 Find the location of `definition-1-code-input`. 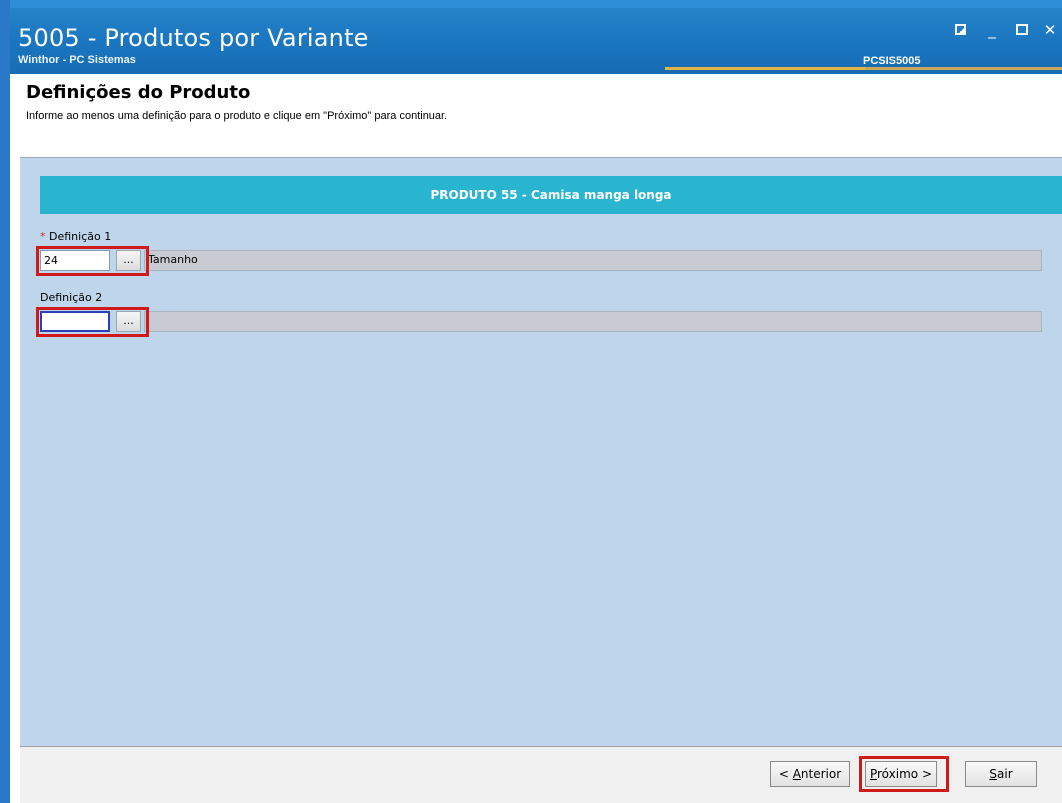

definition-1-code-input is located at coordinates (75, 260).